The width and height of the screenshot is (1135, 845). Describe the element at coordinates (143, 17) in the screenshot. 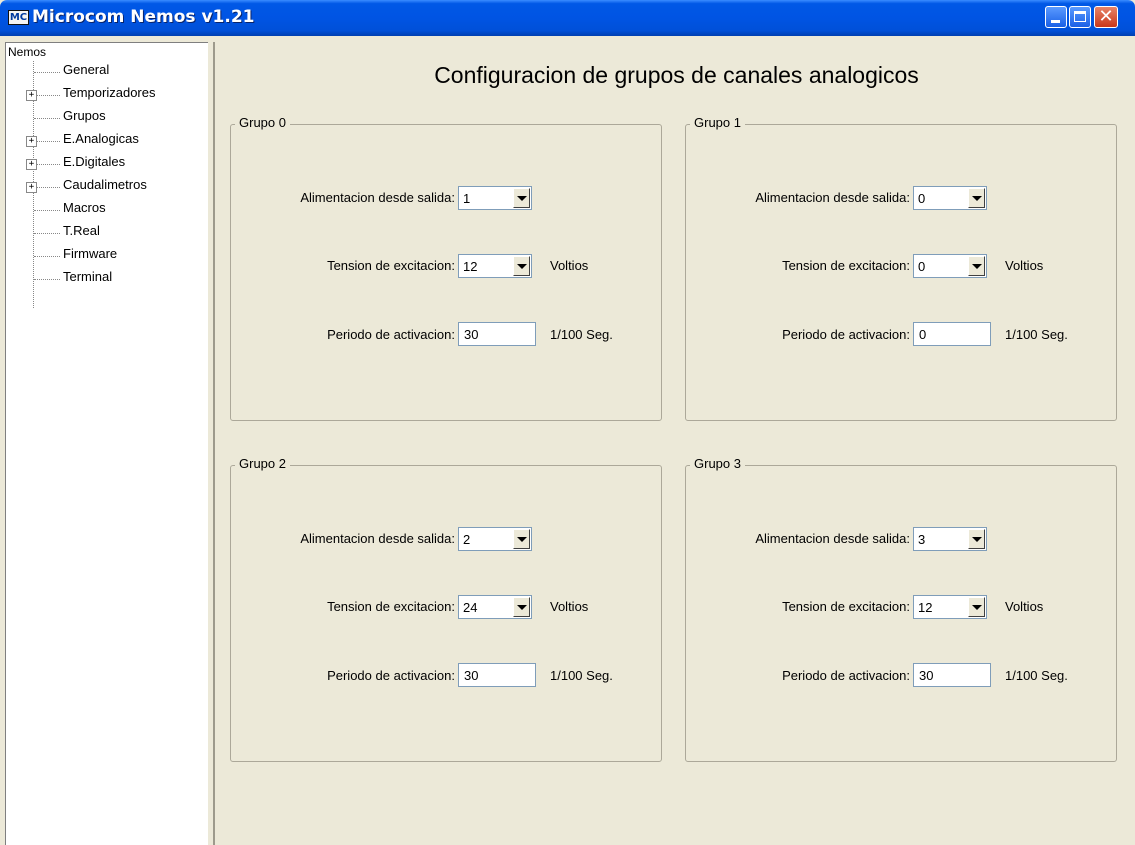

I see `window-title: Microcom Nemos v1.21` at that location.